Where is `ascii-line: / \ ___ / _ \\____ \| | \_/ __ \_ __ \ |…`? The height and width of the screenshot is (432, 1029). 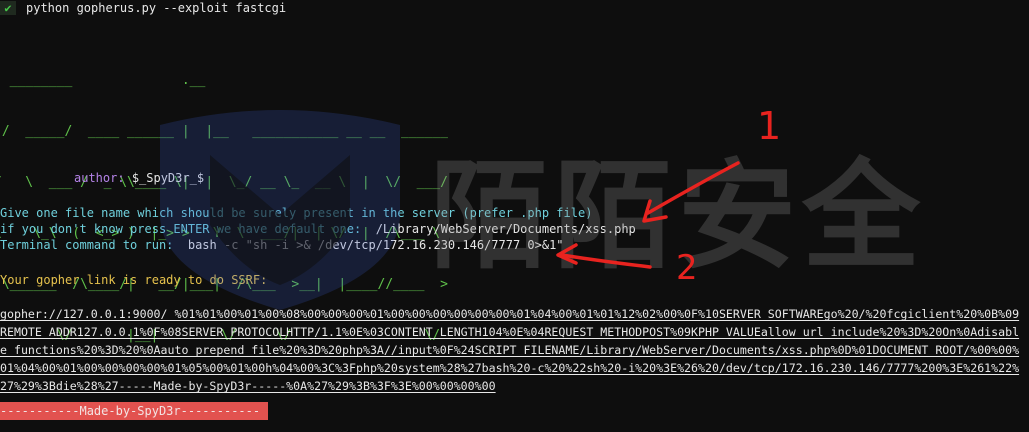
ascii-line: / \ ___ / _ \\____ \| | \_/ __ \_ __ \ |… is located at coordinates (224, 182).